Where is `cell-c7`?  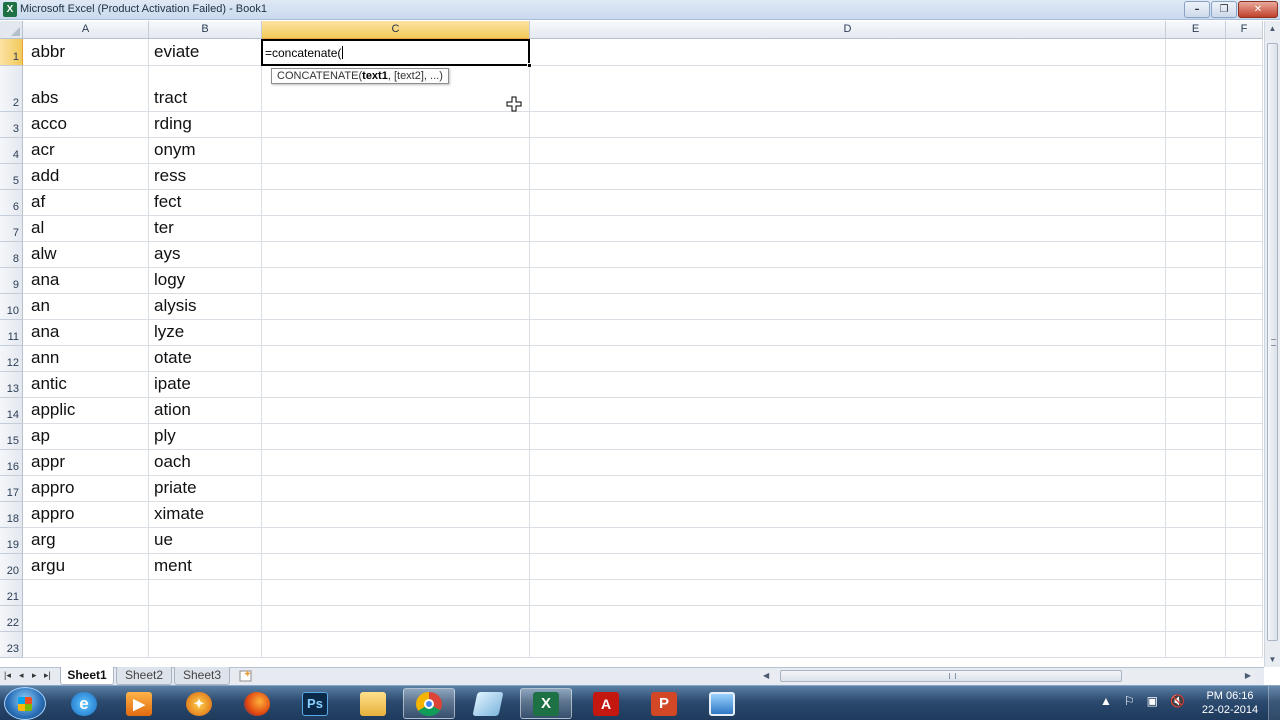 cell-c7 is located at coordinates (396, 229).